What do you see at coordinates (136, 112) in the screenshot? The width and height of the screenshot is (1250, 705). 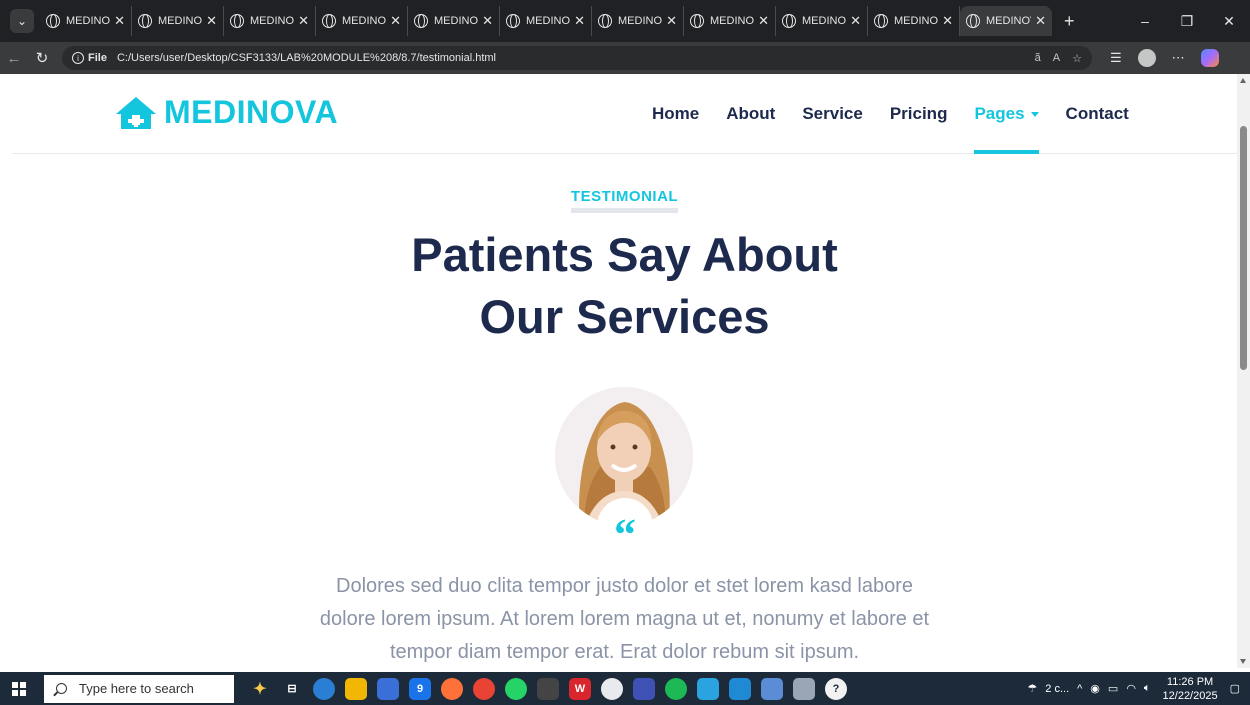 I see `clinic-house-icon` at bounding box center [136, 112].